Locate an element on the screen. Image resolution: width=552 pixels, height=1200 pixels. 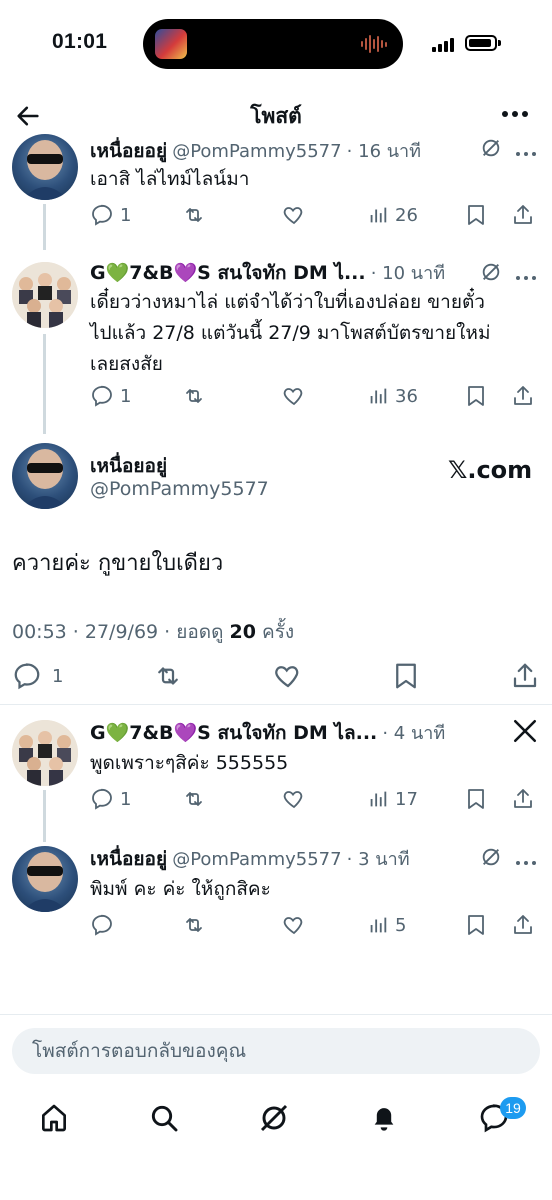
battery-tip is located at coordinates (499, 43).